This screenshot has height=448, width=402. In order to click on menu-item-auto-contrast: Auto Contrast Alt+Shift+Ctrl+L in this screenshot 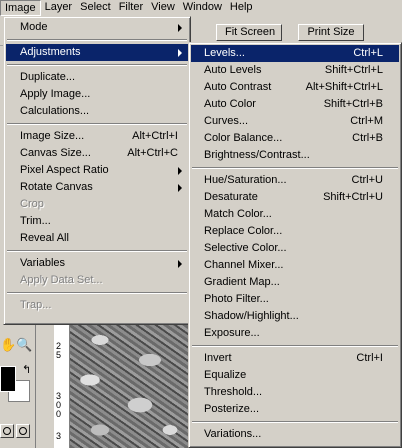, I will do `click(295, 87)`.